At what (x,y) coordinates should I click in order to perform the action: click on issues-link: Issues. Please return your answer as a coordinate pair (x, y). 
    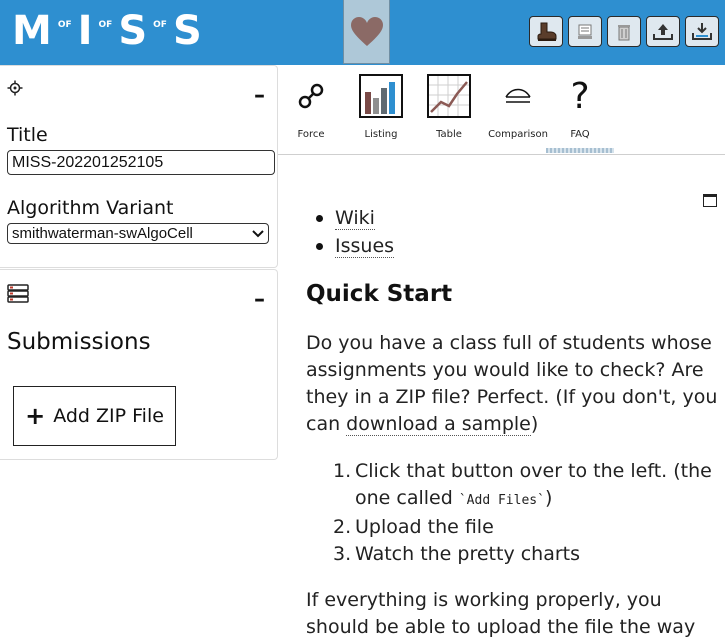
    Looking at the image, I should click on (365, 246).